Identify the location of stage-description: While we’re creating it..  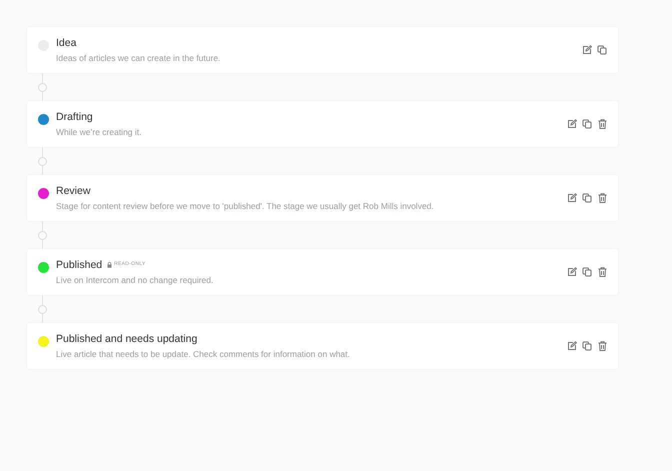
(99, 132).